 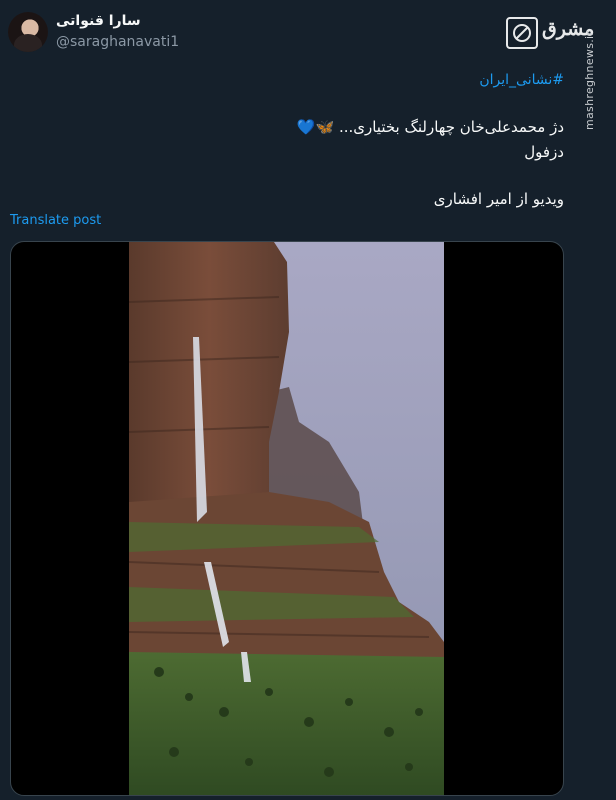 I want to click on translate-post-link: Translate post, so click(x=55, y=220).